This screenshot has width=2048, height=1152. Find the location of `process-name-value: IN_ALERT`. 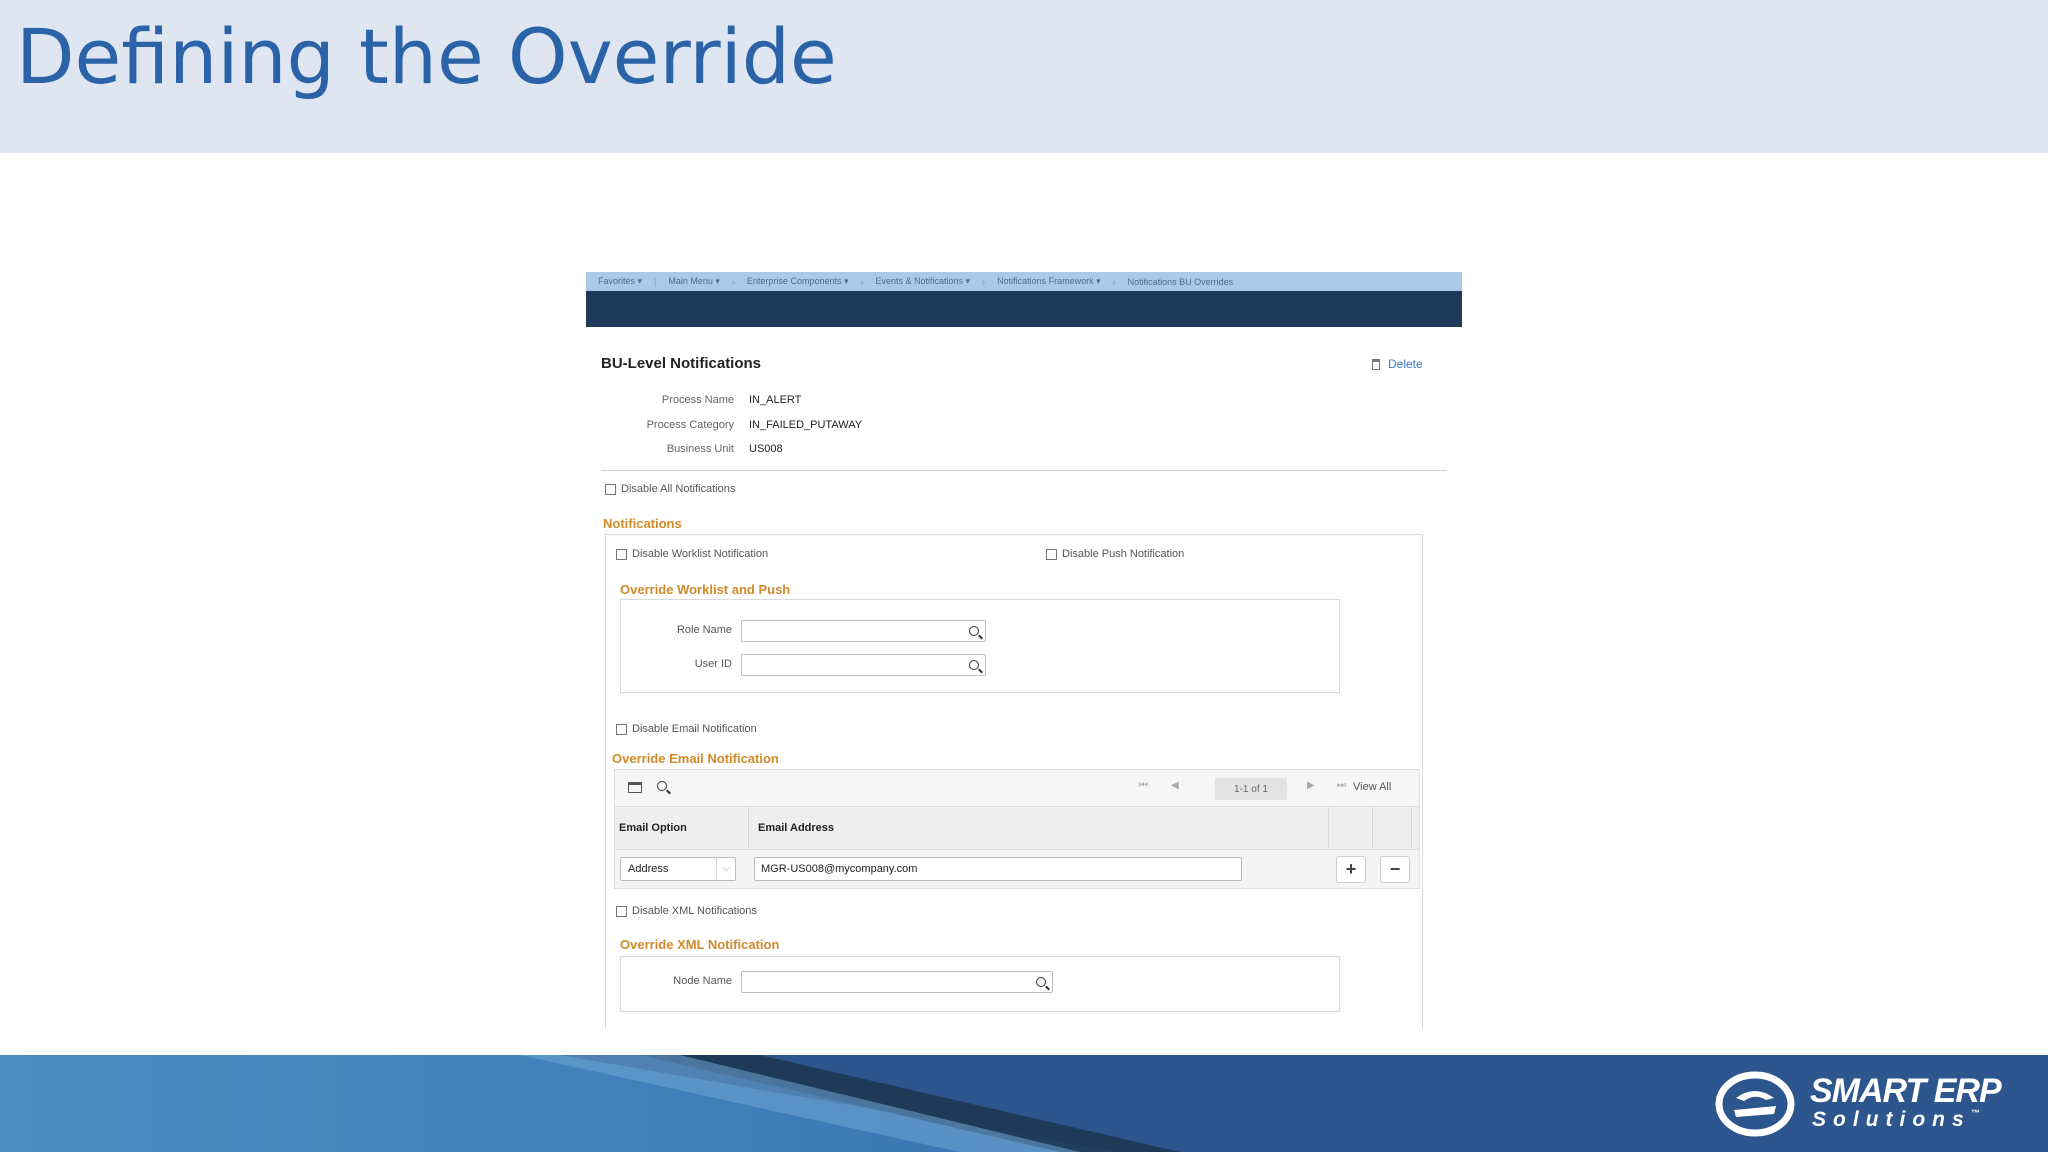

process-name-value: IN_ALERT is located at coordinates (775, 400).